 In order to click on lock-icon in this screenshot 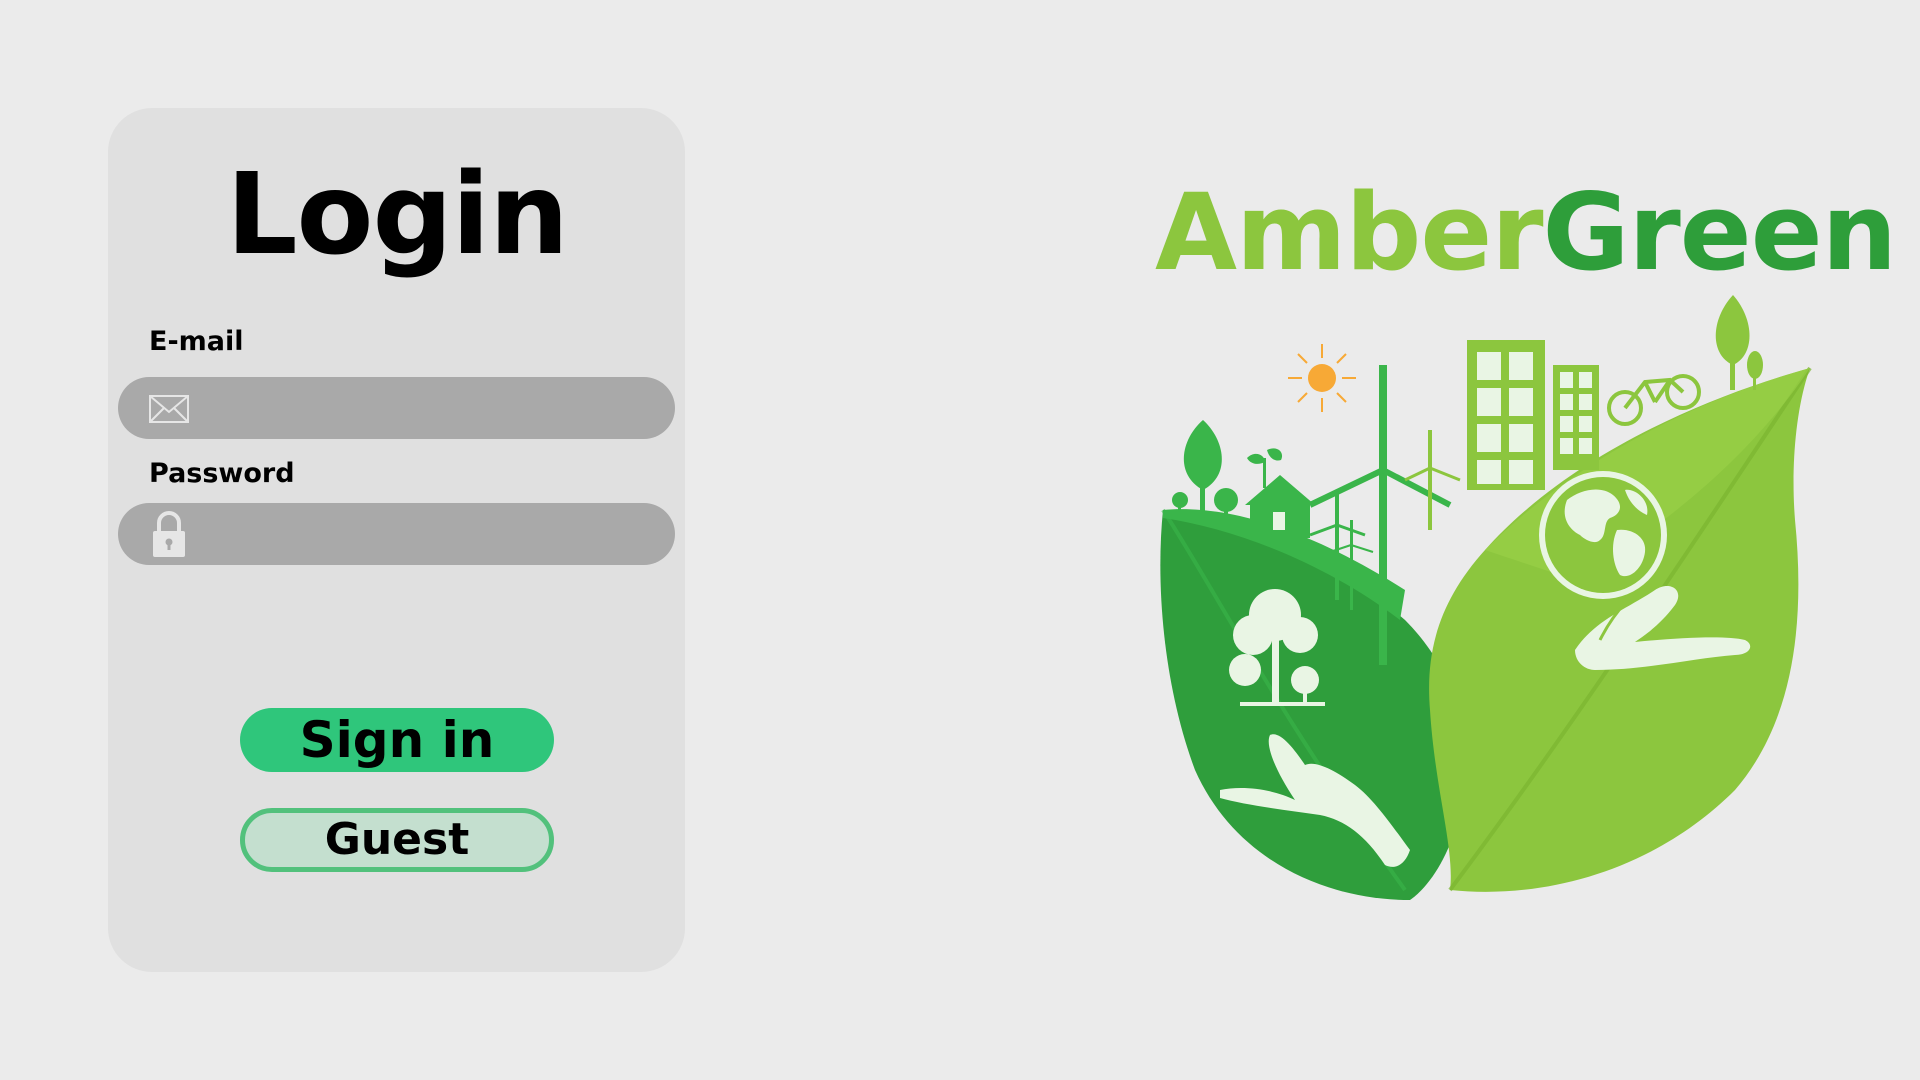, I will do `click(169, 534)`.